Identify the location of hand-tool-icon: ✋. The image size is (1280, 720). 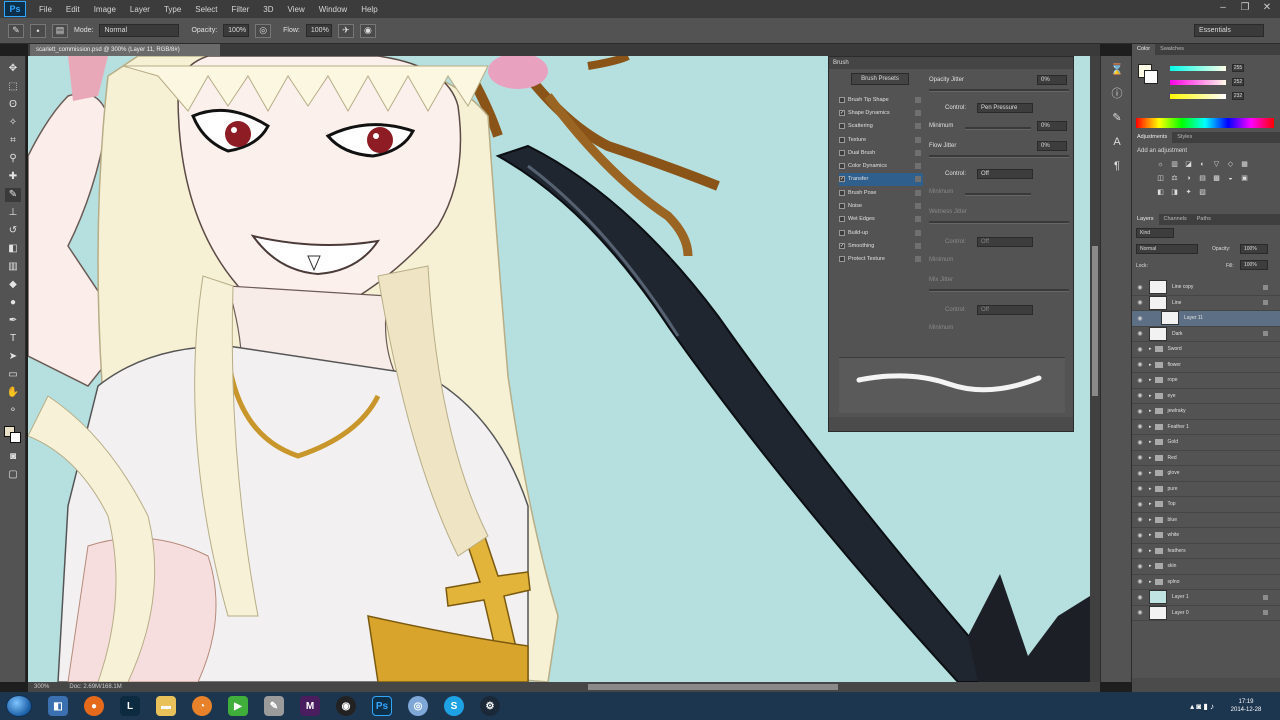
(13, 393).